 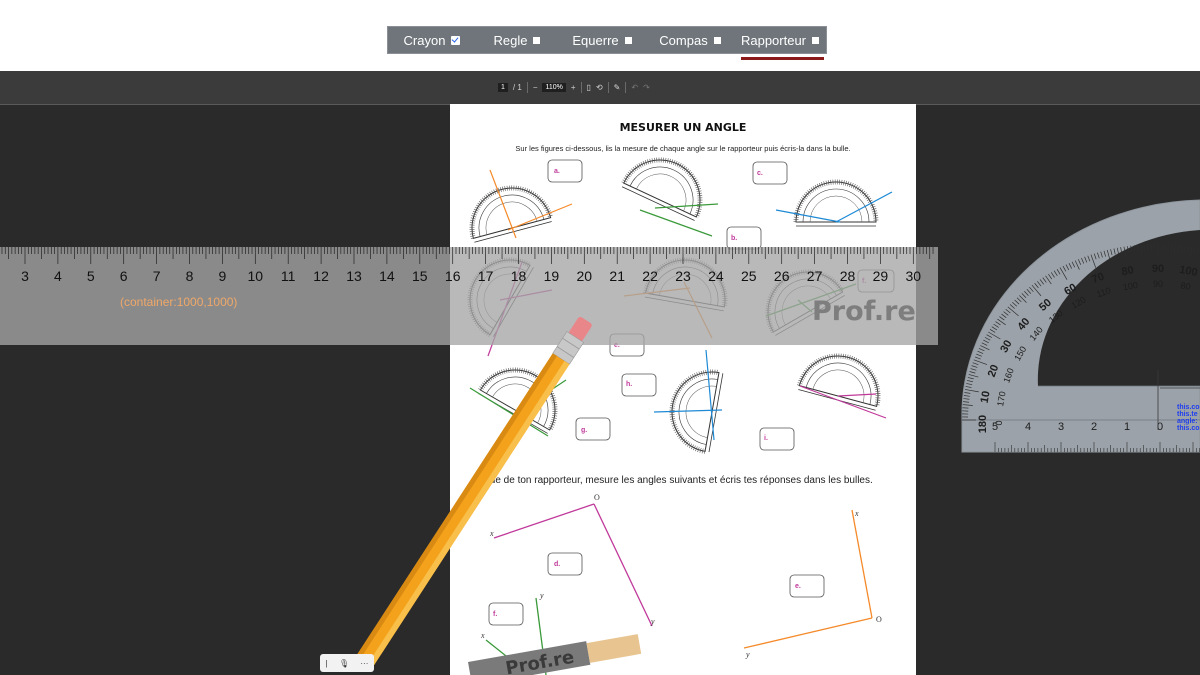 What do you see at coordinates (463, 510) in the screenshot?
I see `pencil-body` at bounding box center [463, 510].